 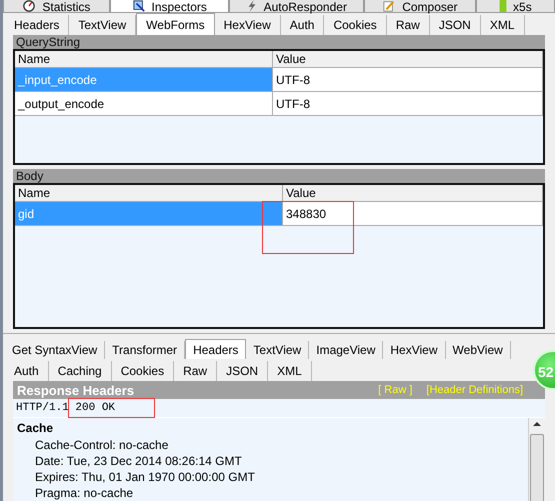 I want to click on scrollbar-thumb, so click(x=537, y=467).